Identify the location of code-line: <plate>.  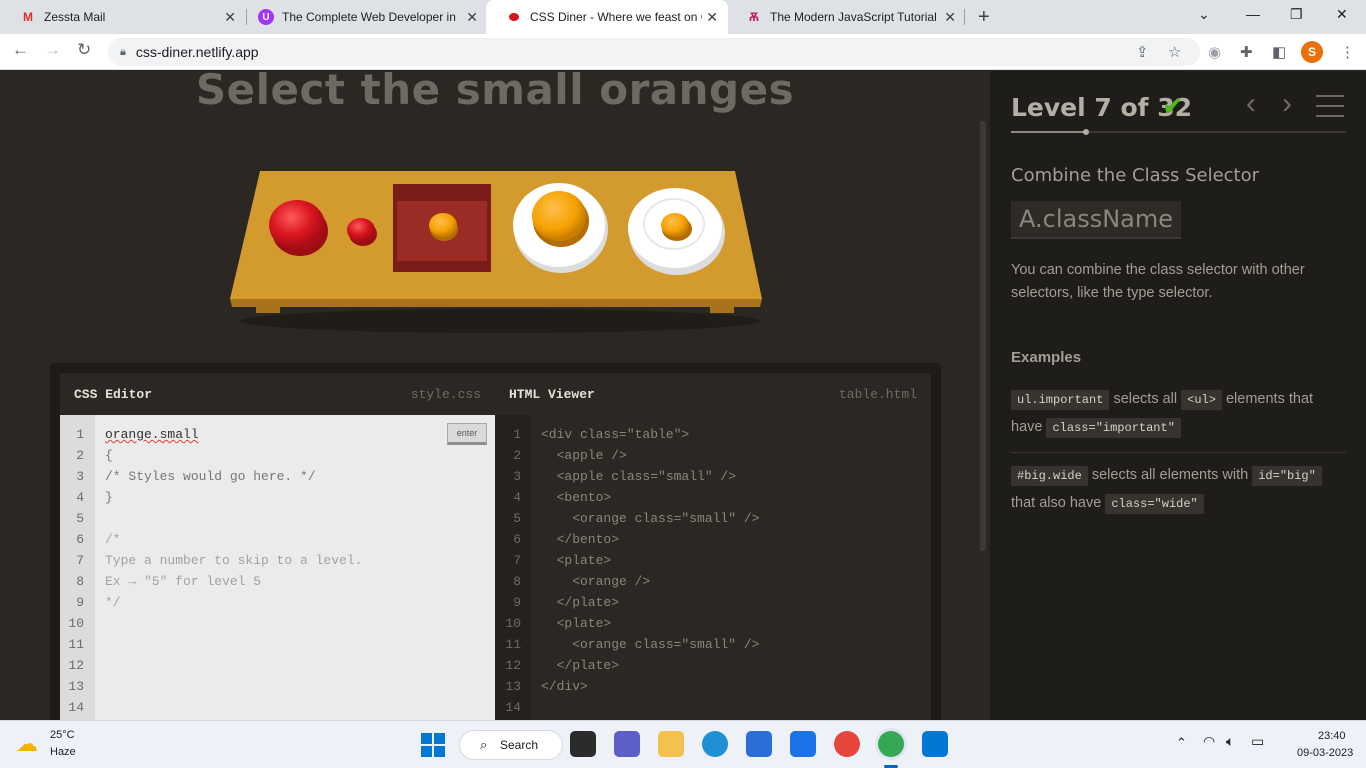
(576, 560).